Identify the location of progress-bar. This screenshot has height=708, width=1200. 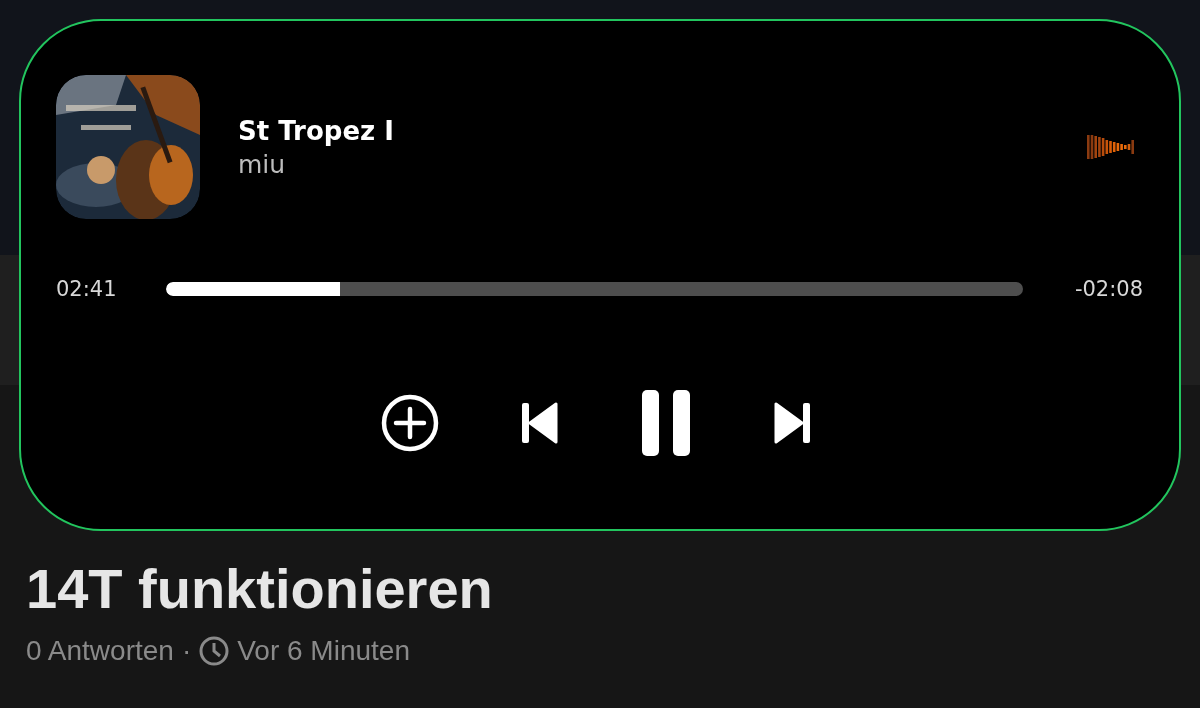
(594, 289).